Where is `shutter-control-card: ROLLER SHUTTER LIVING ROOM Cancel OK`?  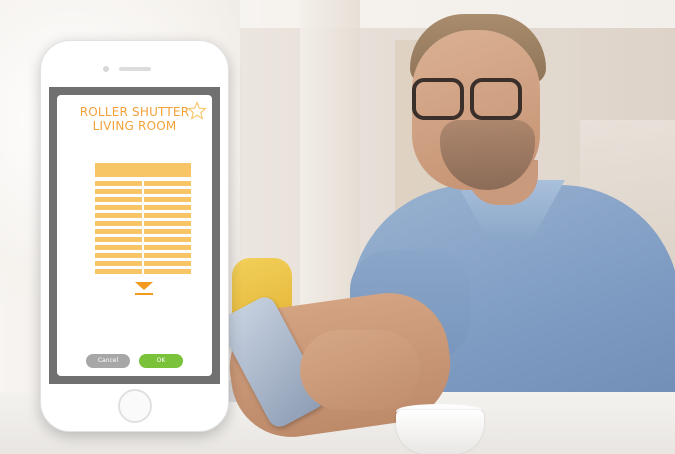
shutter-control-card: ROLLER SHUTTER LIVING ROOM Cancel OK is located at coordinates (134, 235).